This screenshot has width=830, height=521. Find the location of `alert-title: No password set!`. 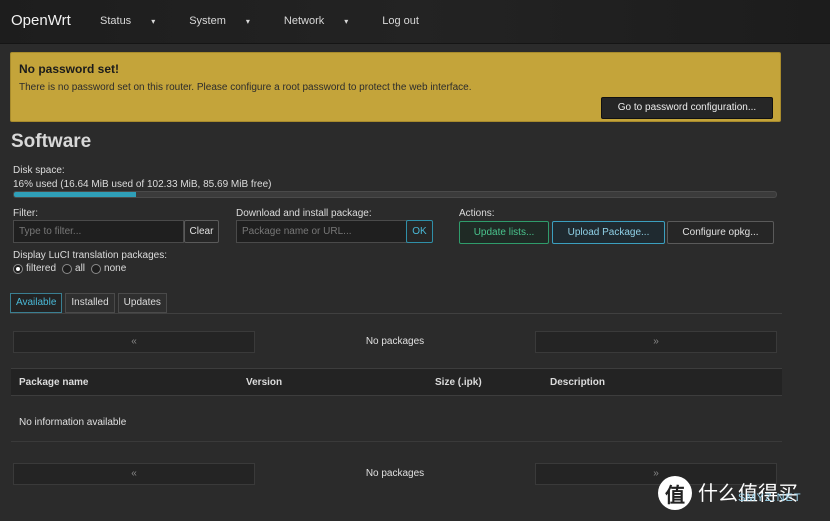

alert-title: No password set! is located at coordinates (69, 69).